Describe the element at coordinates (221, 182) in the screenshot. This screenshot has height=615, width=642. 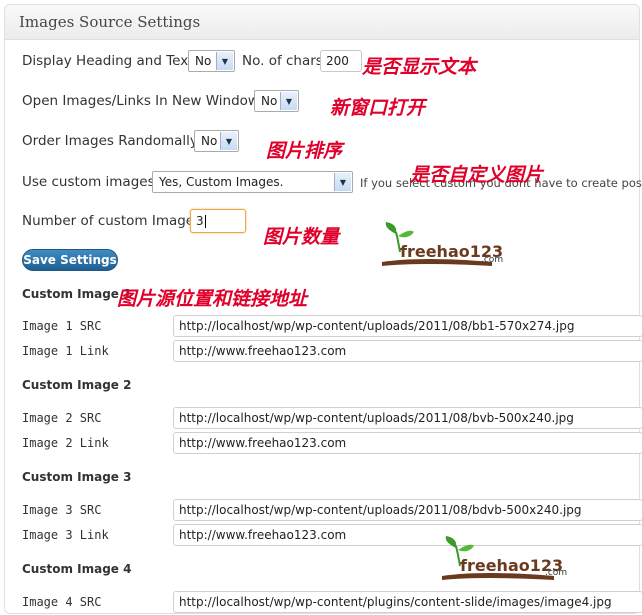
I see `custom-select-value: Yes, Custom Images.` at that location.